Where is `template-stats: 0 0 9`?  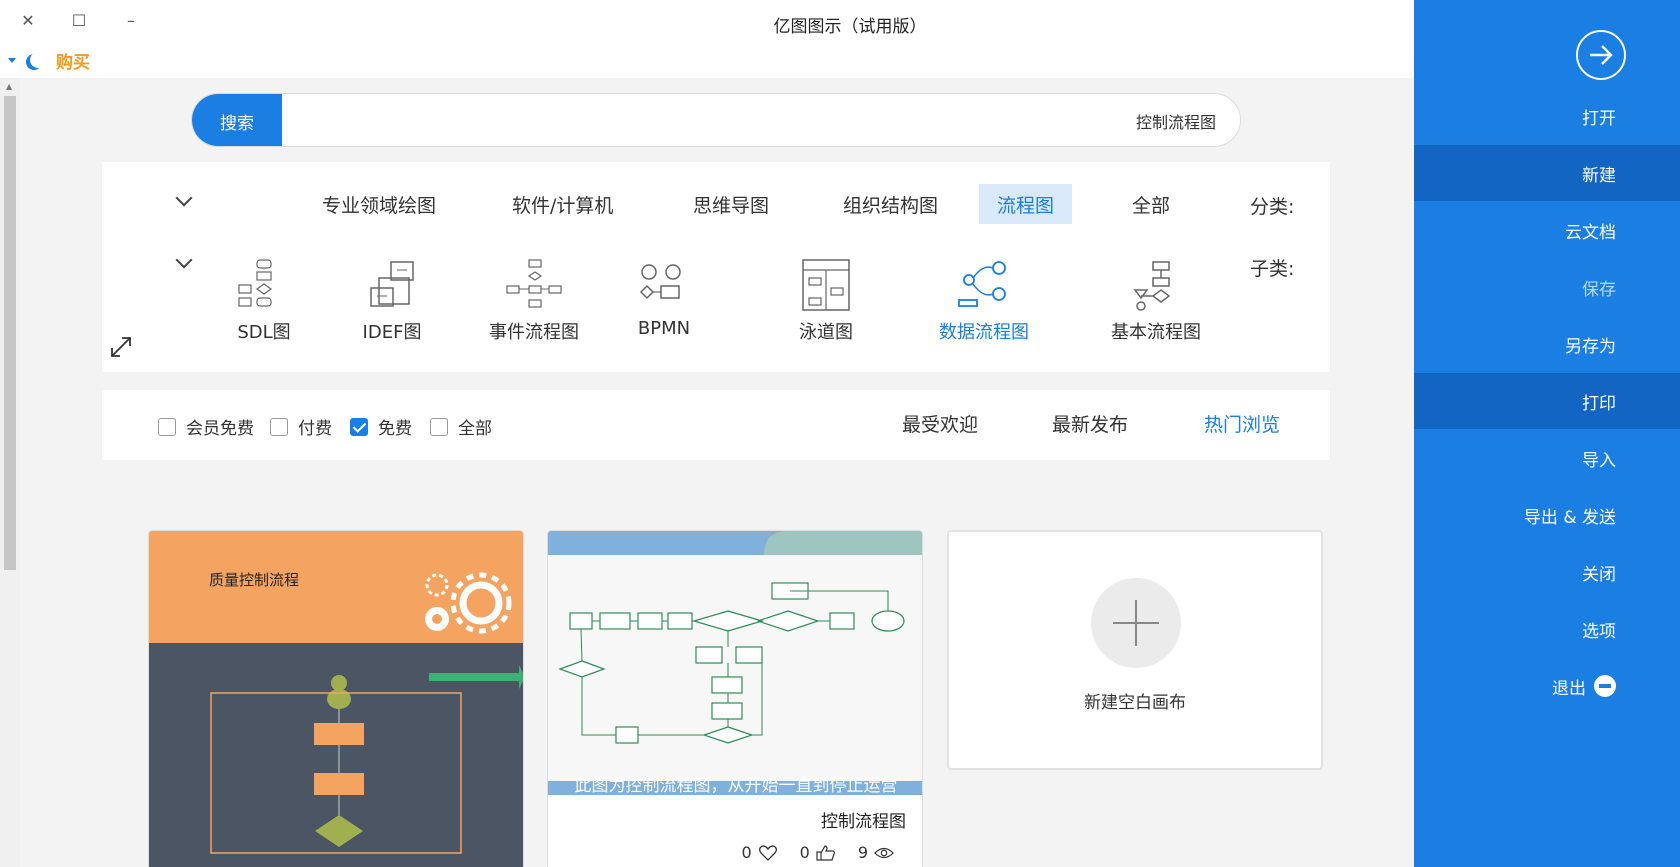
template-stats: 0 0 9 is located at coordinates (735, 852).